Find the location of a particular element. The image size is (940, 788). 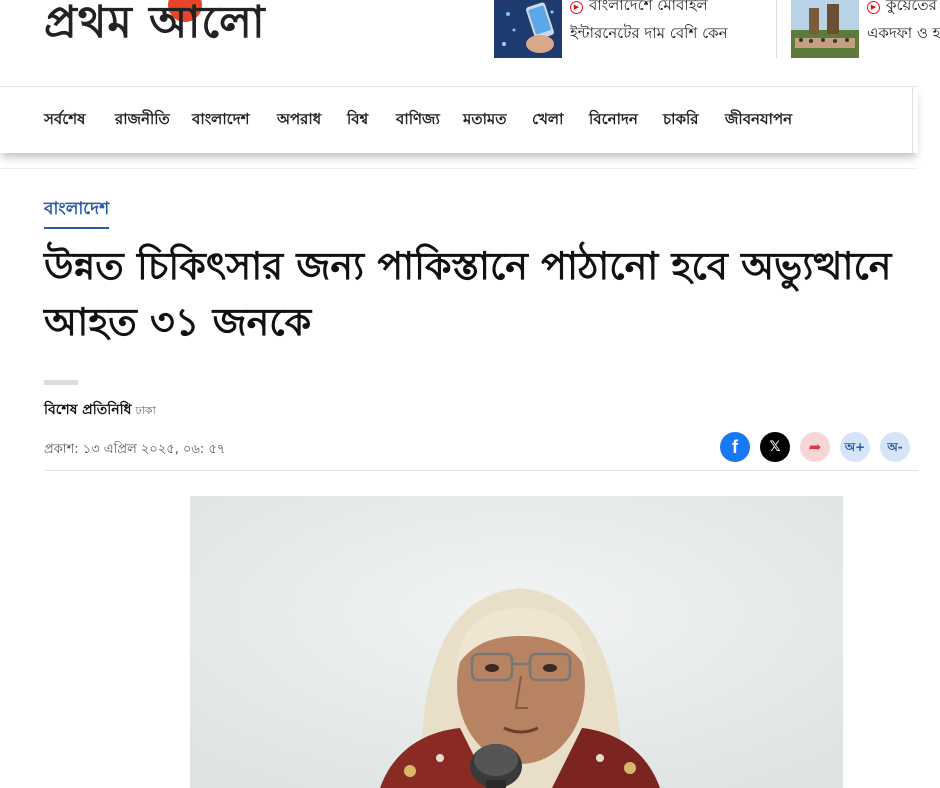

site-logo: প্রথম আলো is located at coordinates (155, 23).